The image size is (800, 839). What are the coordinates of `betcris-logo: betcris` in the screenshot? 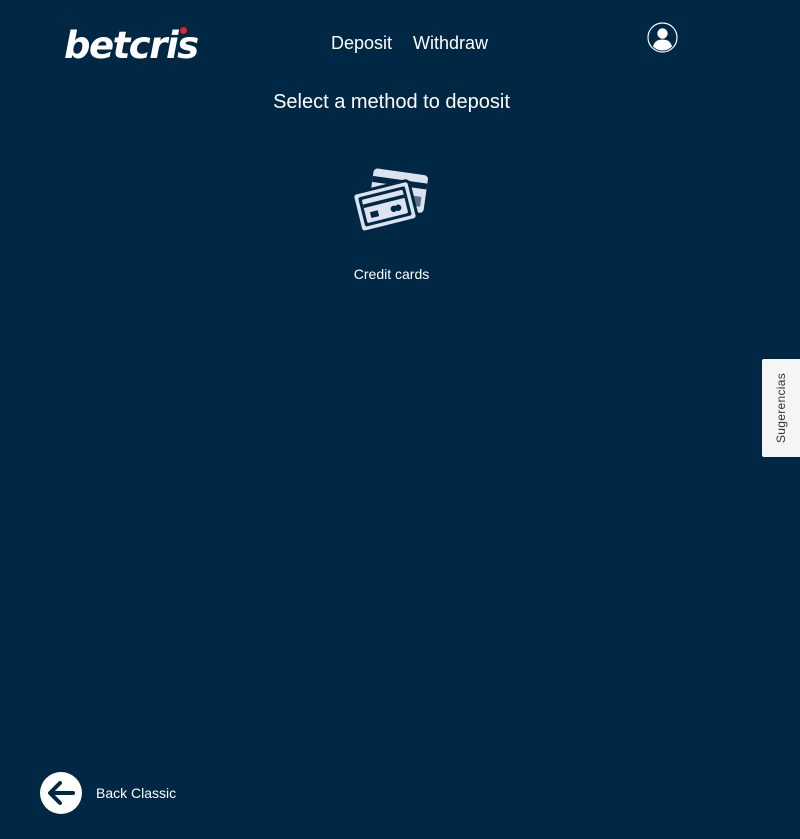 It's located at (131, 45).